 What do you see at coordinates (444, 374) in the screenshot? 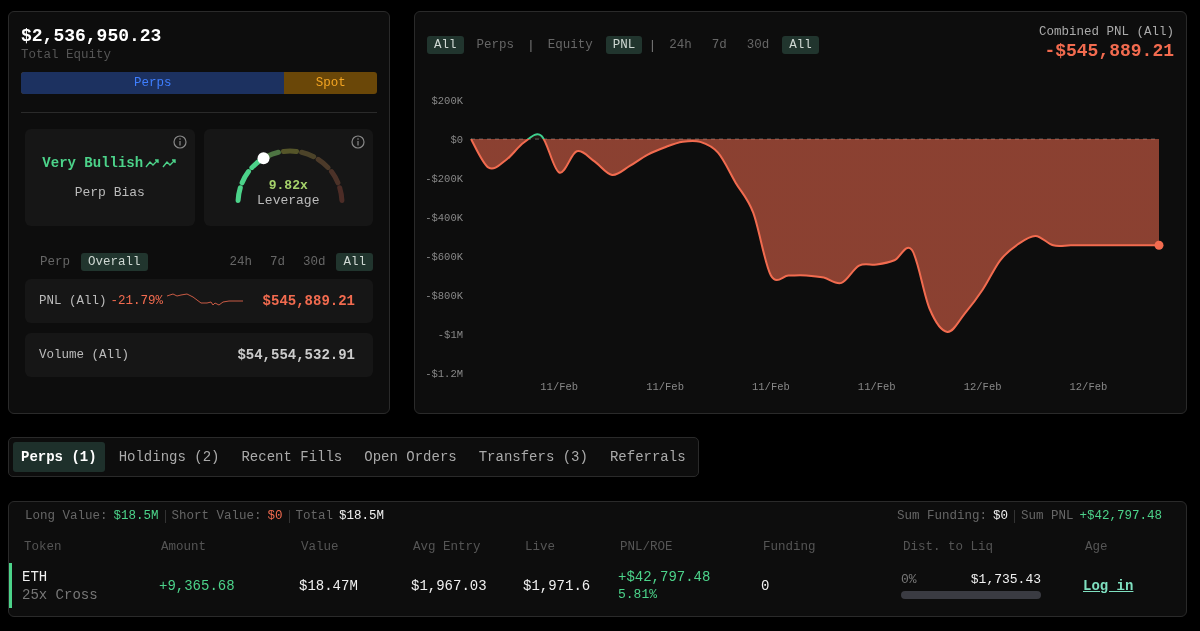
I see `y-axis-label: -$1.2M` at bounding box center [444, 374].